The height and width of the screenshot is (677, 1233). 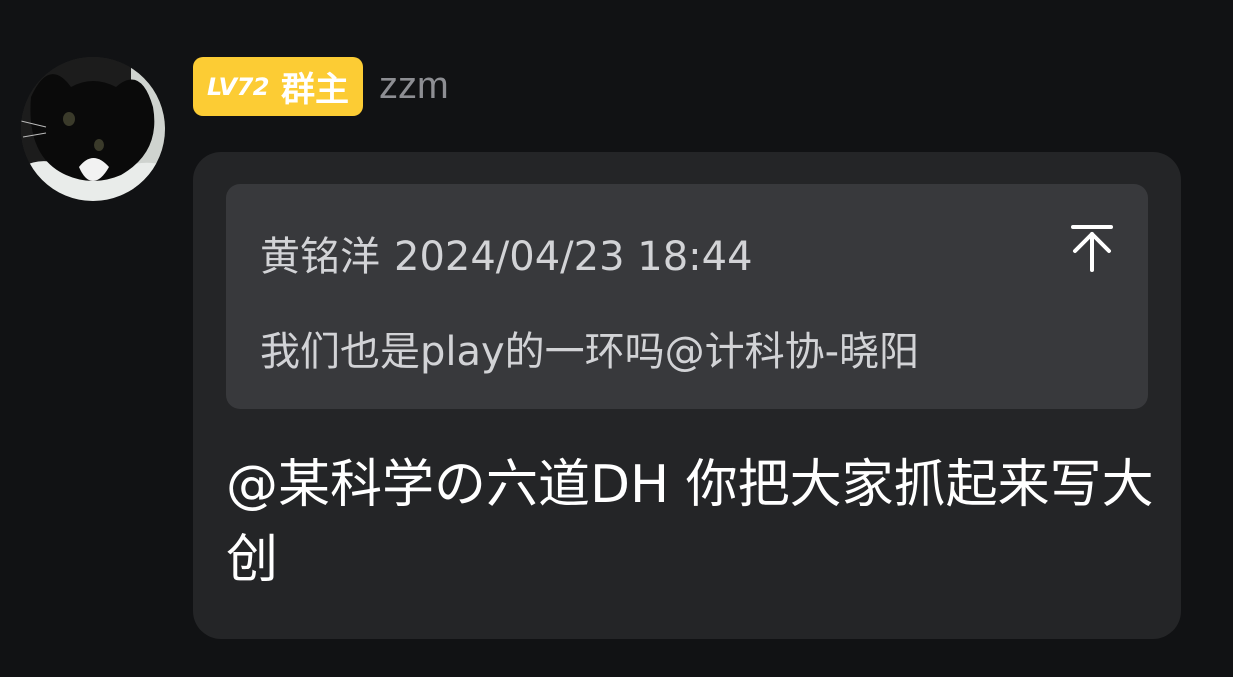 I want to click on badge-role: 群主, so click(x=314, y=90).